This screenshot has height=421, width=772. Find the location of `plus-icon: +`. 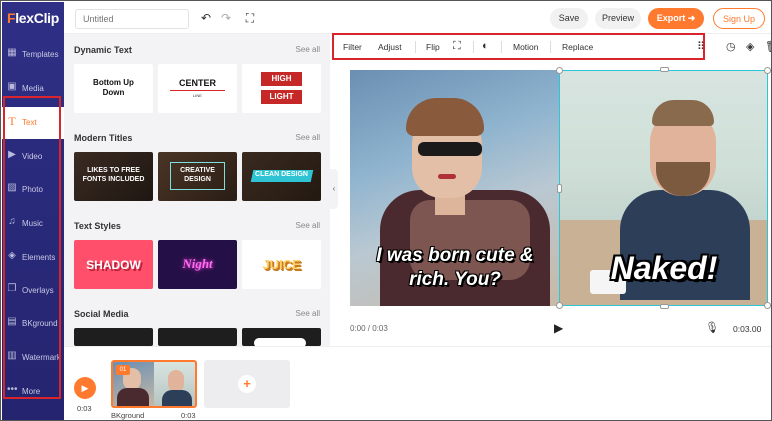

plus-icon: + is located at coordinates (247, 384).